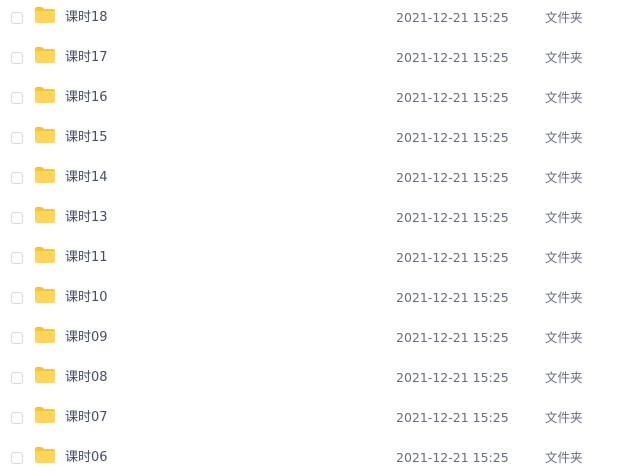 This screenshot has width=626, height=471. Describe the element at coordinates (86, 18) in the screenshot. I see `file-name: 课时18` at that location.